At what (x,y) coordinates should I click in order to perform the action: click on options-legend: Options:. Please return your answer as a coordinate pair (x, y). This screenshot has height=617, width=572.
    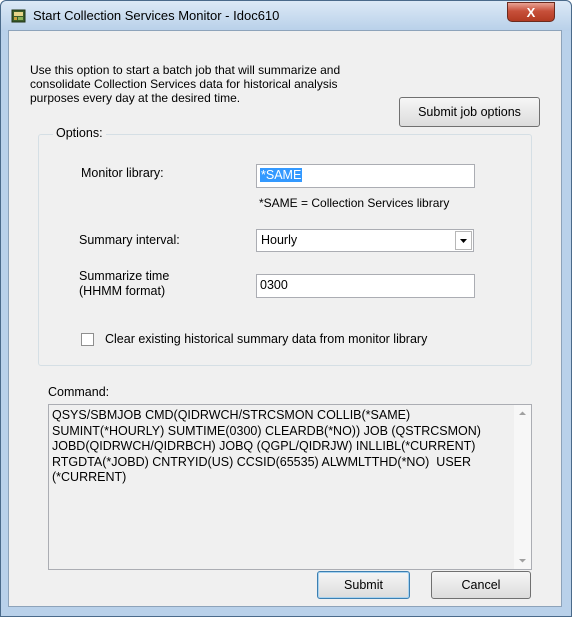
    Looking at the image, I should click on (79, 133).